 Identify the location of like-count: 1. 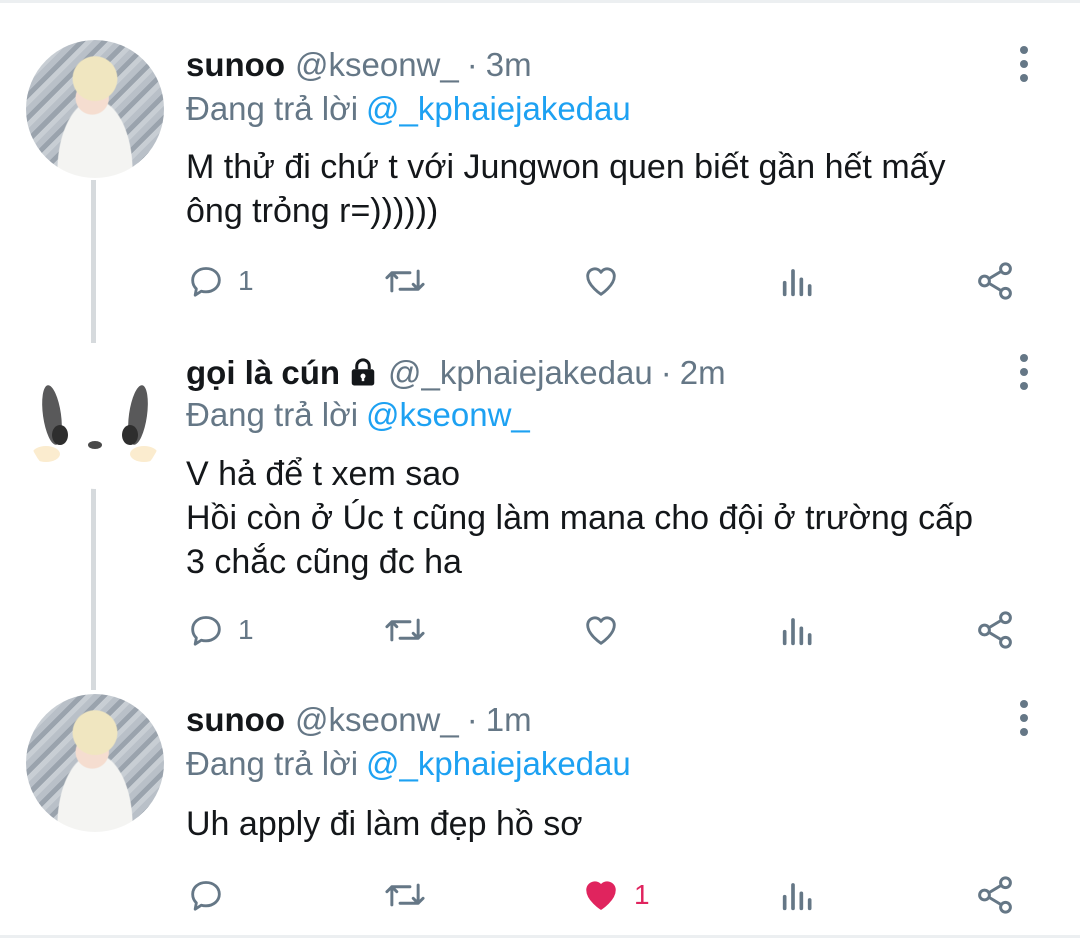
(642, 894).